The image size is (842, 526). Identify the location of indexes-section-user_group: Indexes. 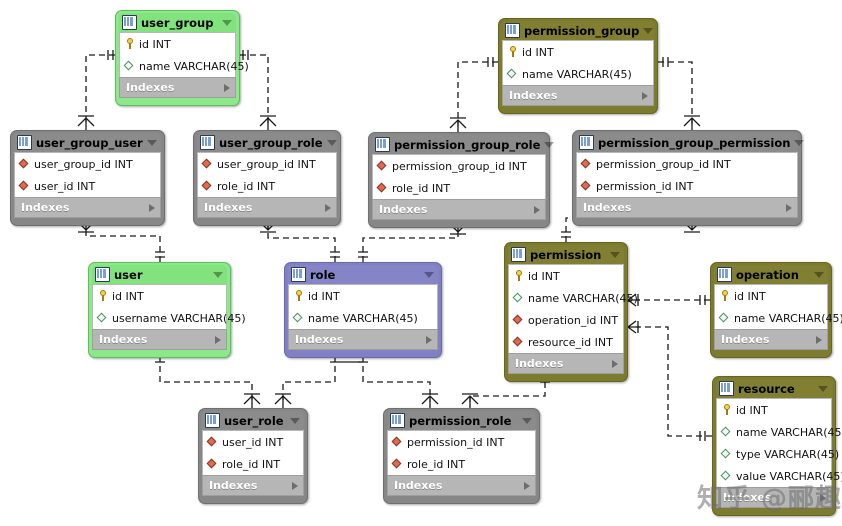
(177, 87).